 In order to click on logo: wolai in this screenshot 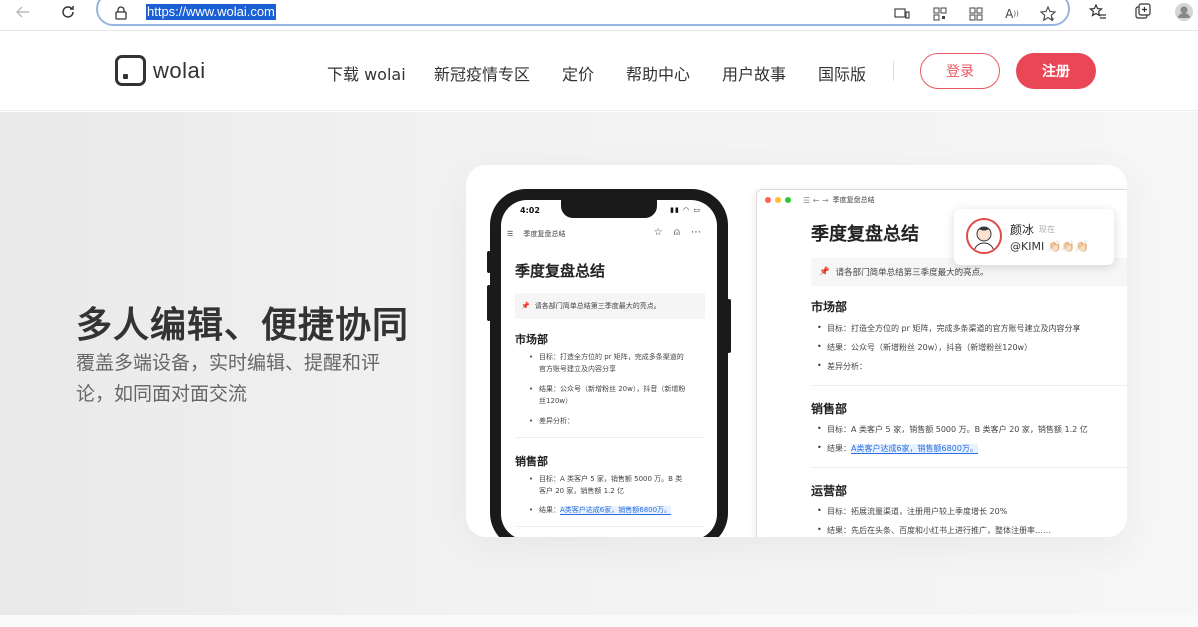, I will do `click(160, 70)`.